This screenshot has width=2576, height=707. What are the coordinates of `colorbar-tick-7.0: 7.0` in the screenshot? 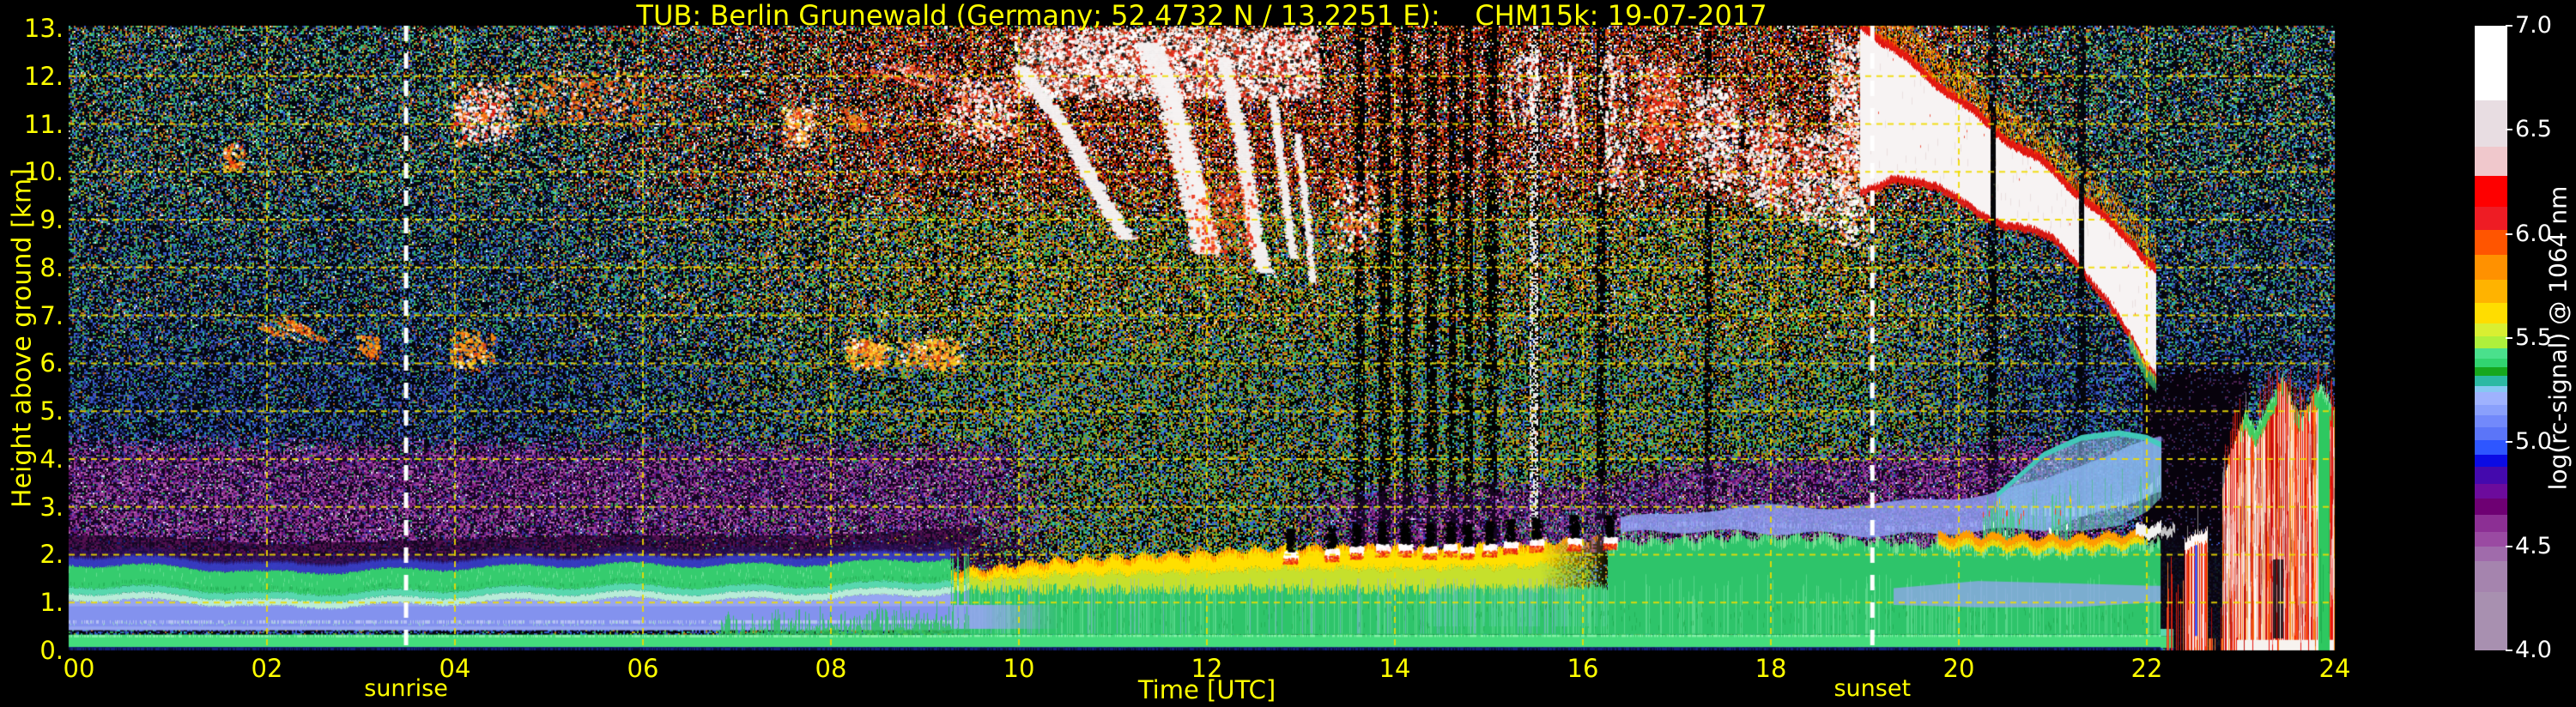 It's located at (2533, 26).